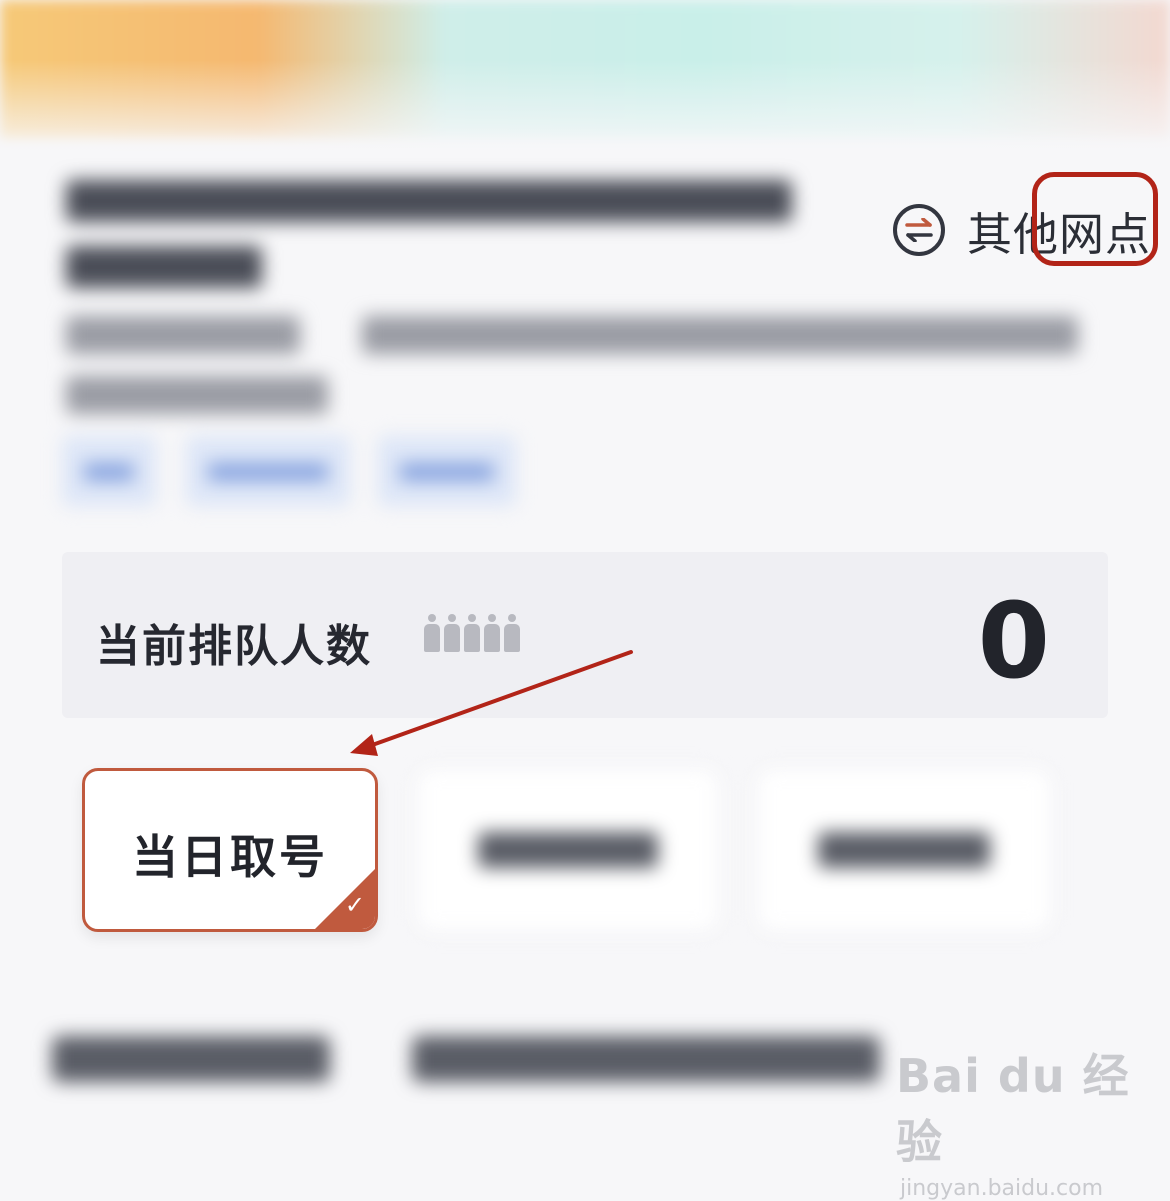  What do you see at coordinates (1013, 1109) in the screenshot?
I see `watermark-logo: Bai du 经验` at bounding box center [1013, 1109].